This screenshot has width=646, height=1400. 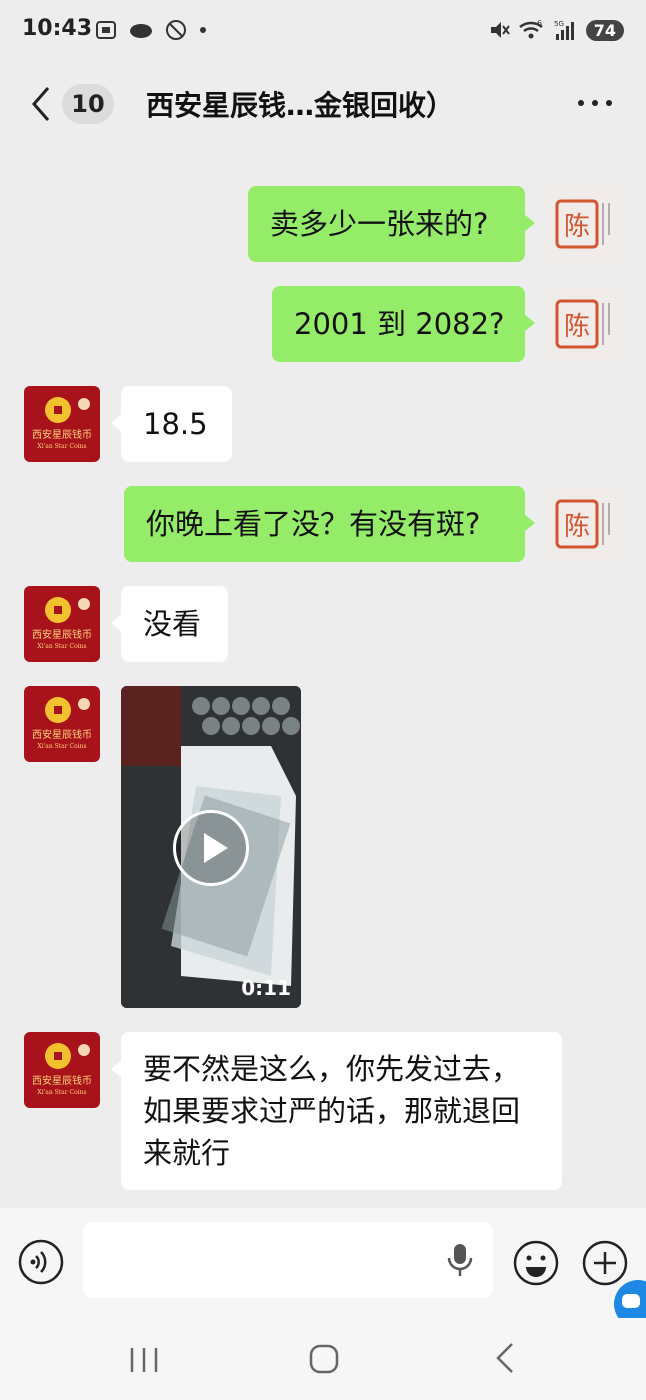 I want to click on status-time: 10:43, so click(x=57, y=28).